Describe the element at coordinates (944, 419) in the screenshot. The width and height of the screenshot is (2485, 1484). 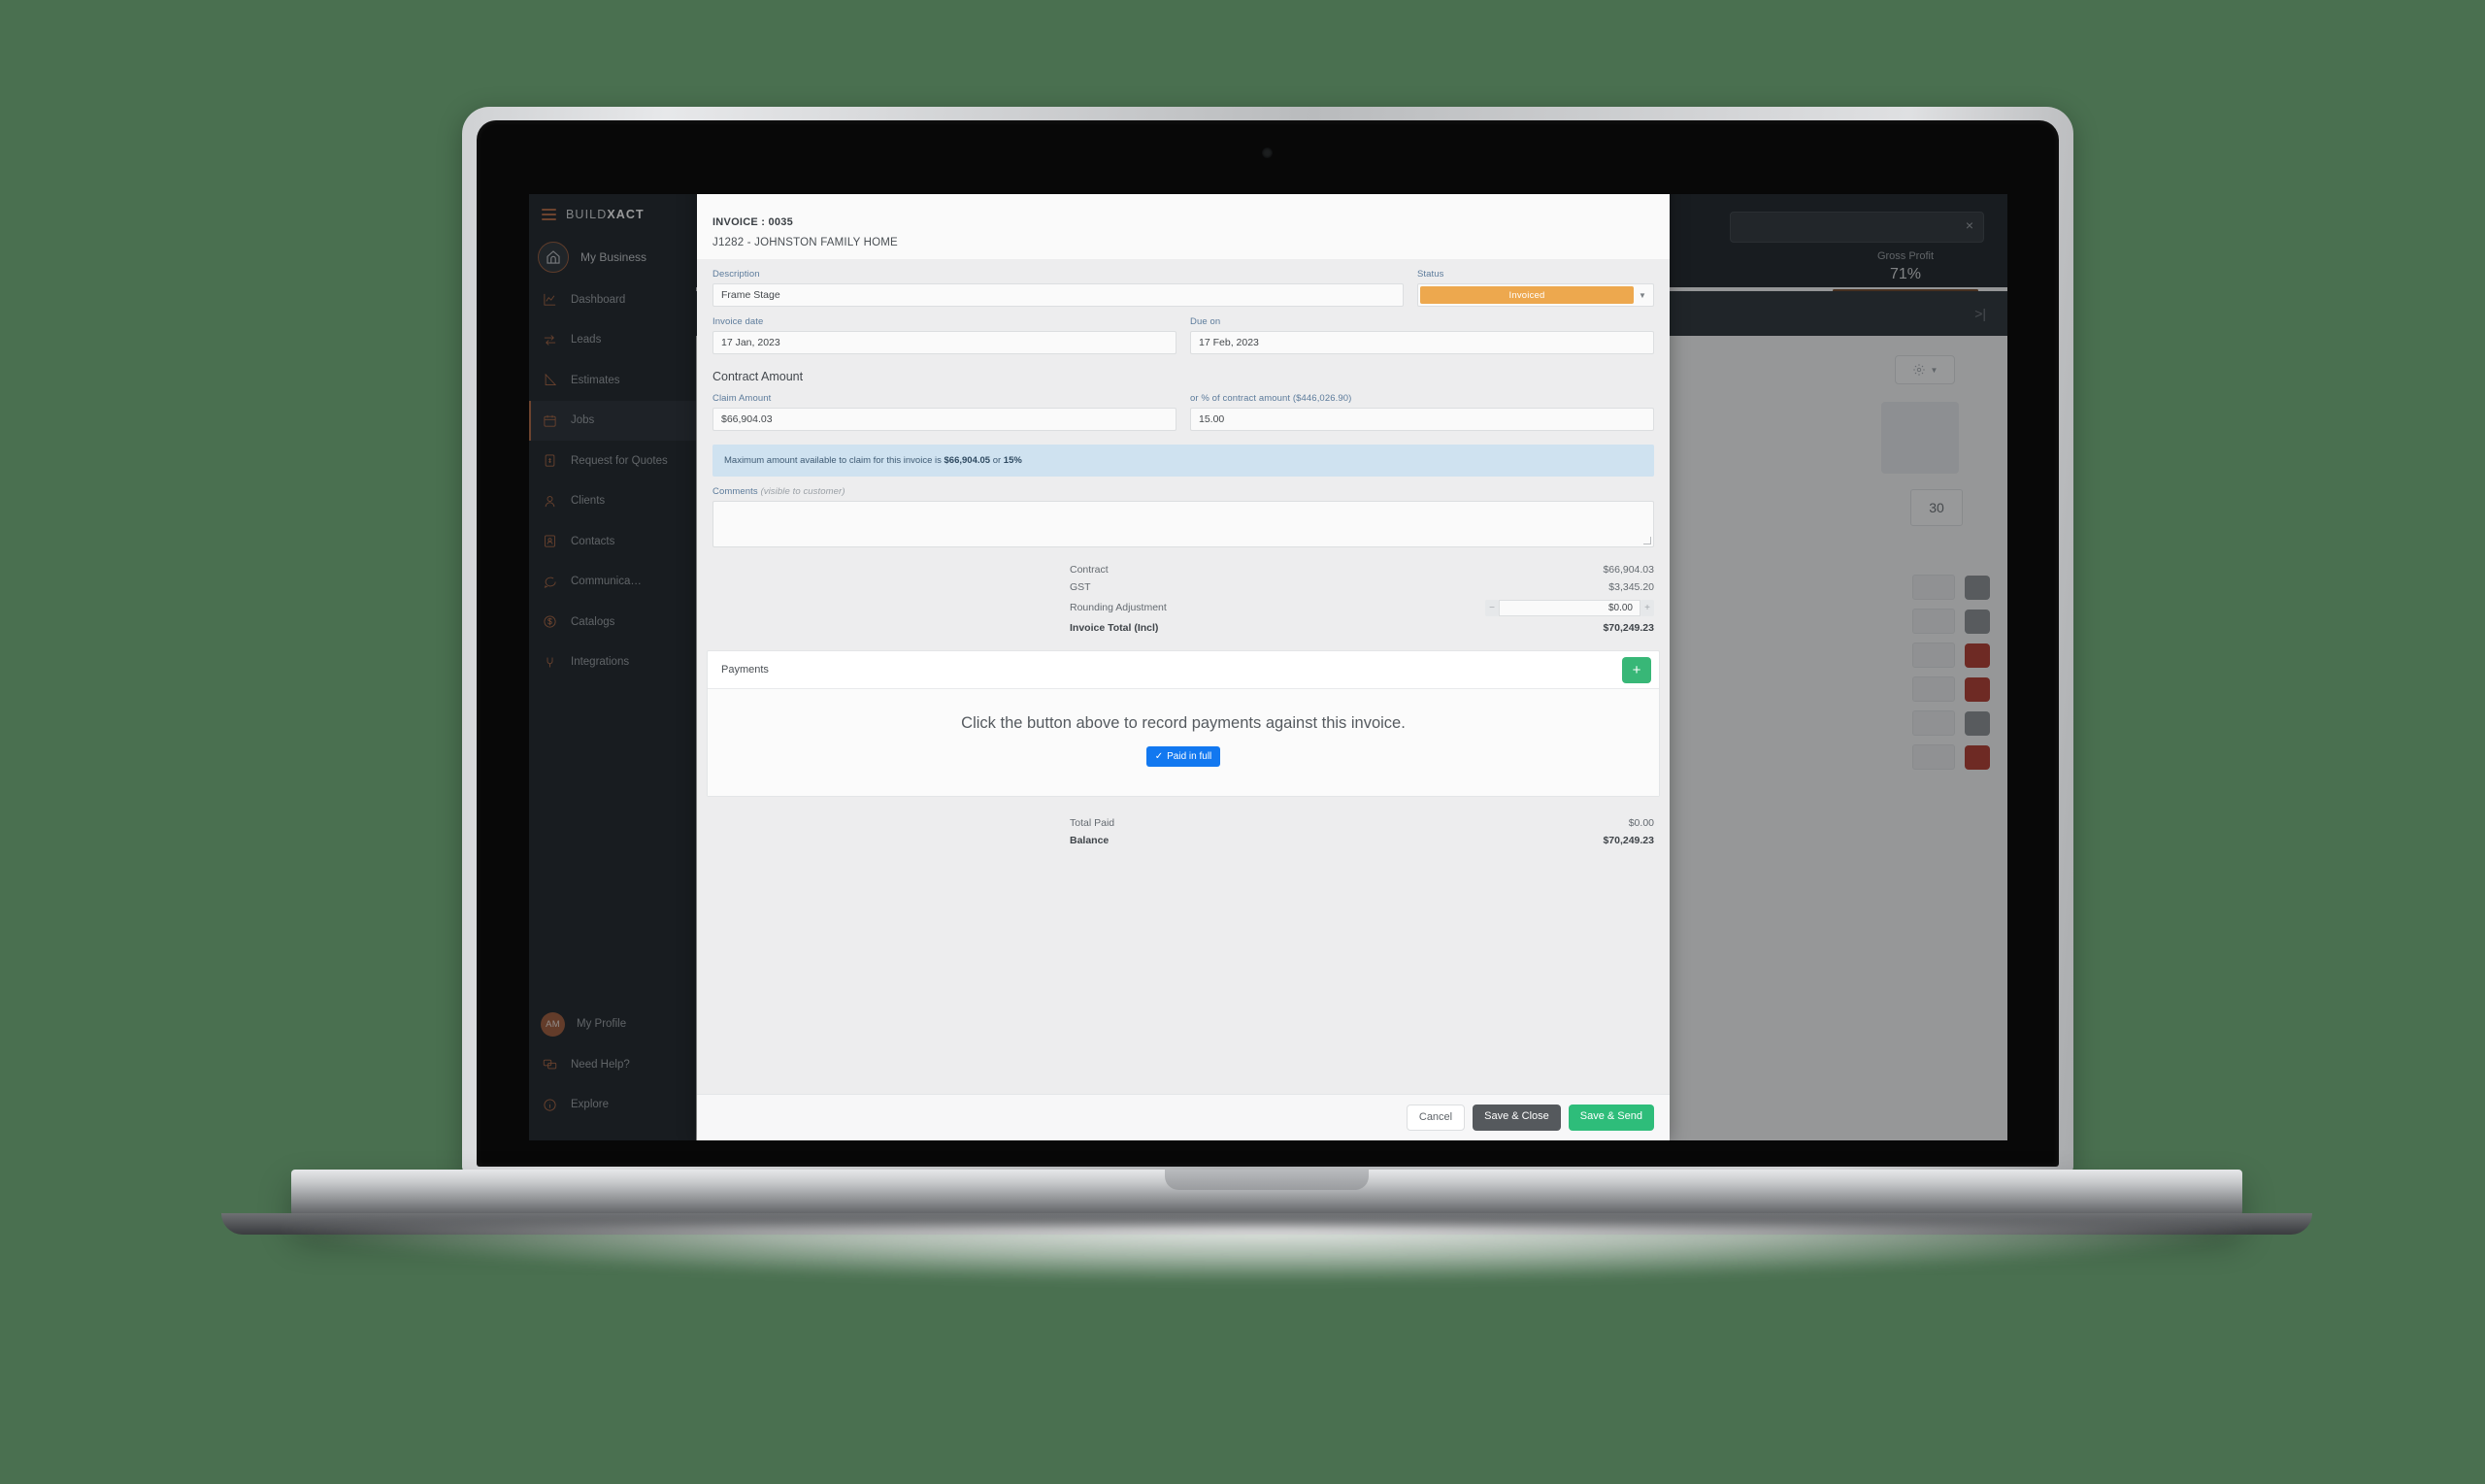
I see `claim-amount-input: $66,904.03` at that location.